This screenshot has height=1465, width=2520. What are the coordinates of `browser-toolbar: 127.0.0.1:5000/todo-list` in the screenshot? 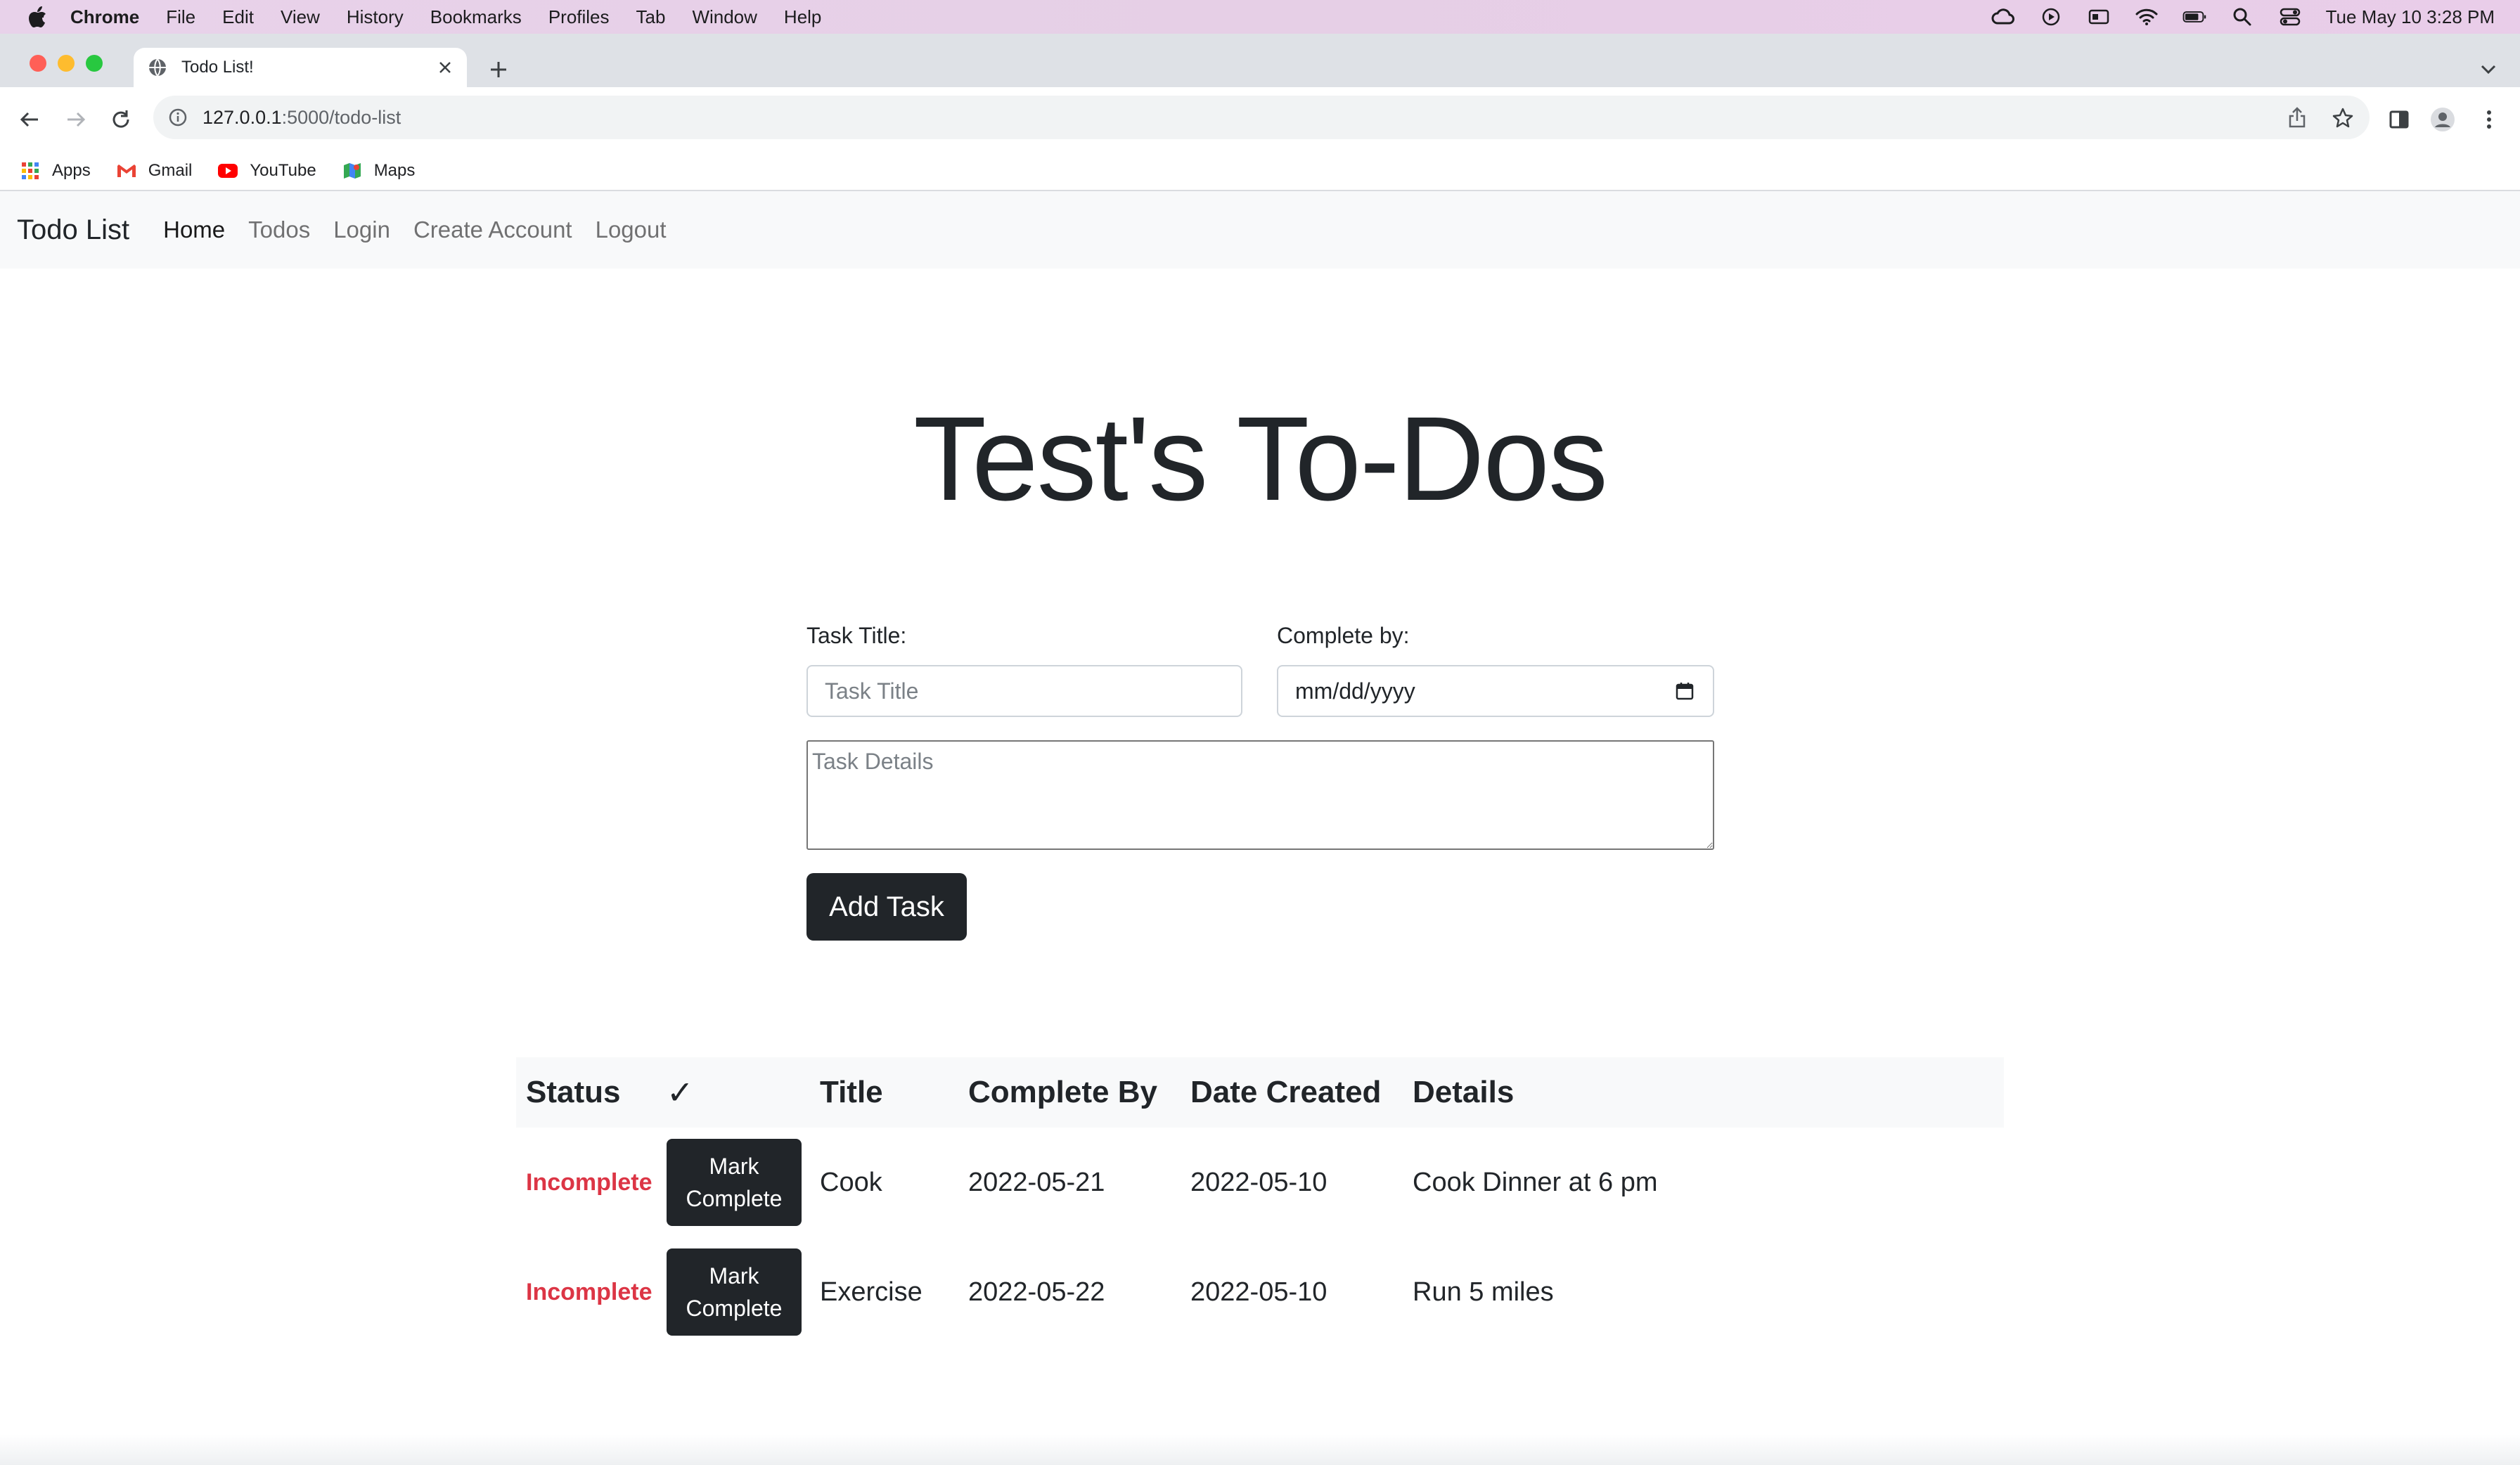 It's located at (1260, 119).